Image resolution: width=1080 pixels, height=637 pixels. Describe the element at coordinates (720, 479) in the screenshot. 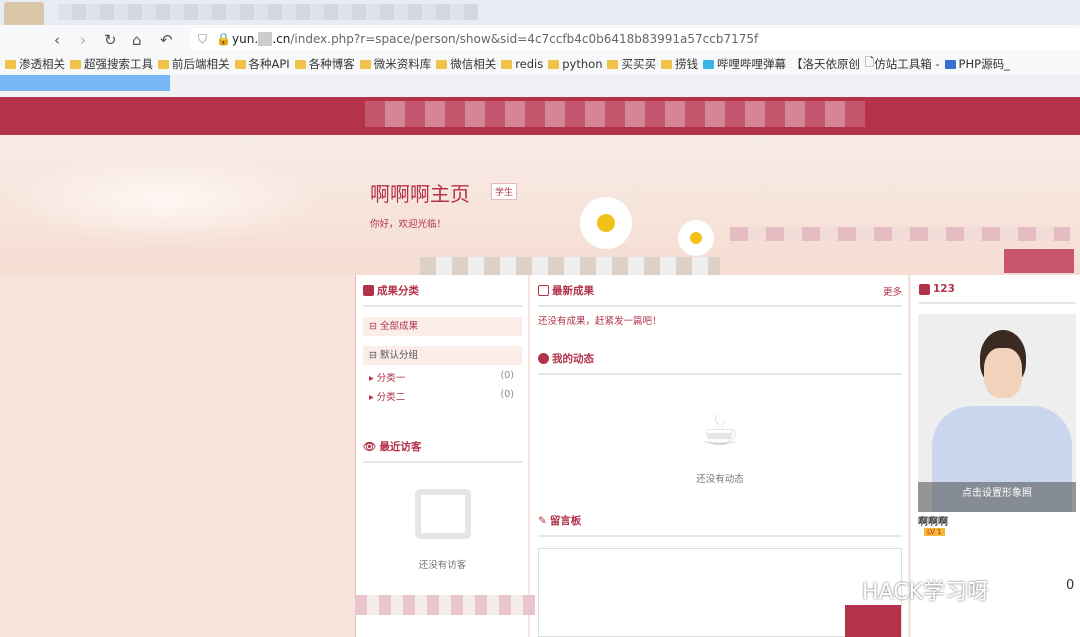

I see `activity-empty-text: 还没有动态` at that location.